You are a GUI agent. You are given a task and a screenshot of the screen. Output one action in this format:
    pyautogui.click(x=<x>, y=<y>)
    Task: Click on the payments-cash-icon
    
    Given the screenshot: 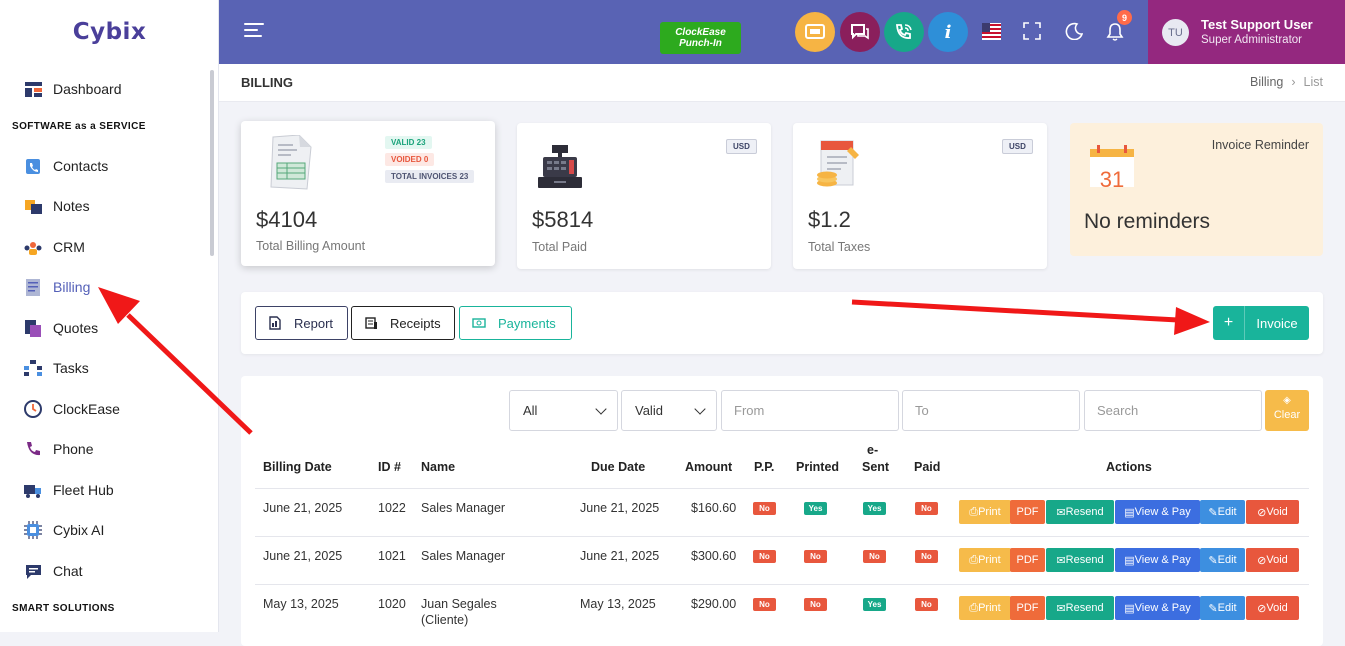 What is the action you would take?
    pyautogui.click(x=479, y=323)
    